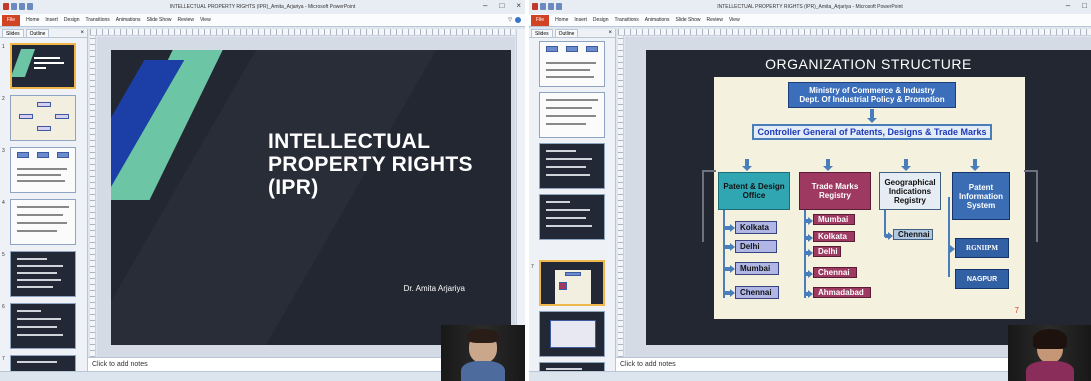 This screenshot has height=381, width=1091. Describe the element at coordinates (834, 219) in the screenshot. I see `trade-marks-item: Mumbai` at that location.